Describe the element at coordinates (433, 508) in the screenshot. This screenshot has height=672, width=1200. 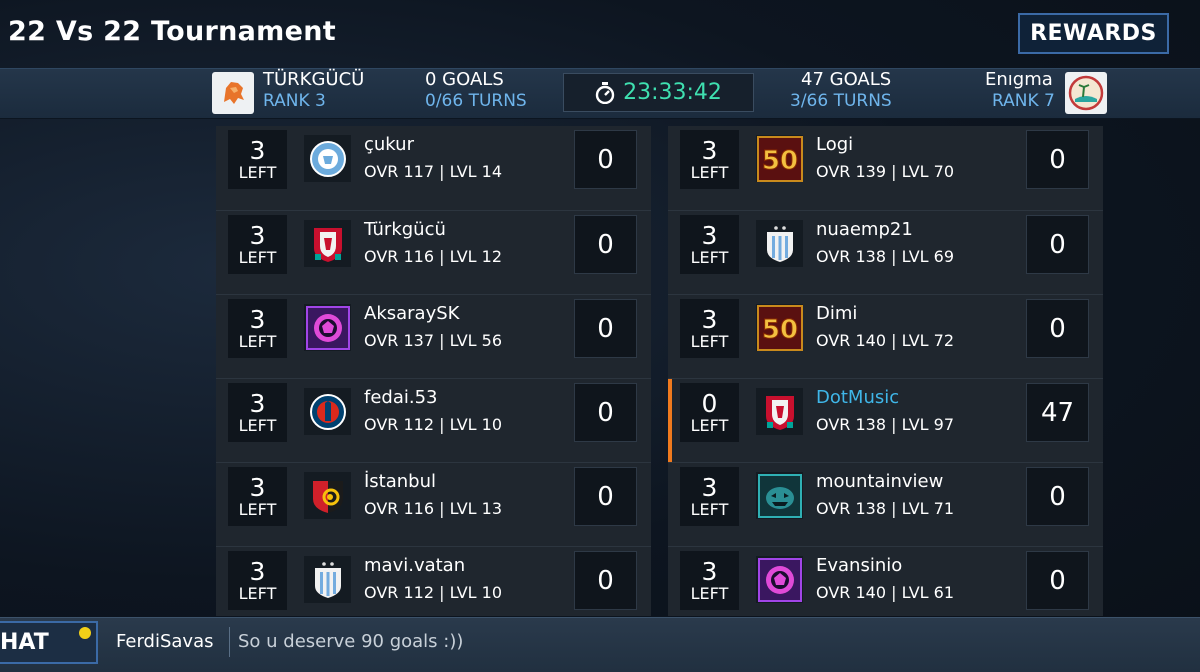
I see `player-stats: OVR 116 | LVL 13` at that location.